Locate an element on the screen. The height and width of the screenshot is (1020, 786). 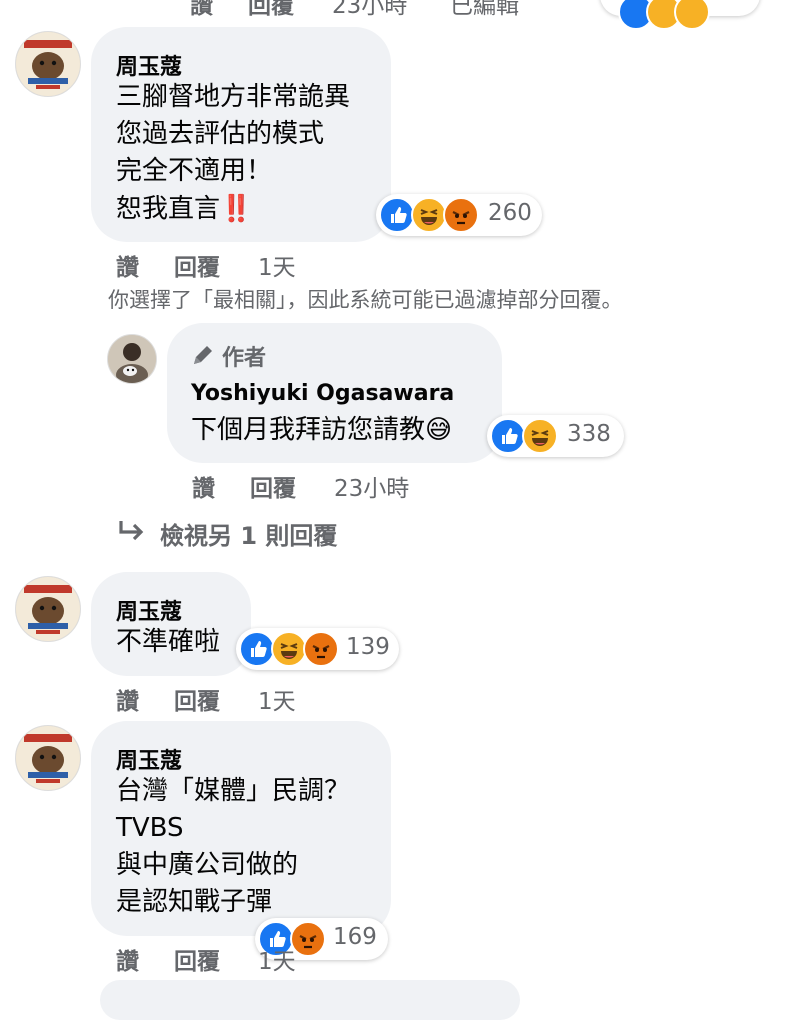
comment-text-line: 完全不適用！ is located at coordinates (194, 171).